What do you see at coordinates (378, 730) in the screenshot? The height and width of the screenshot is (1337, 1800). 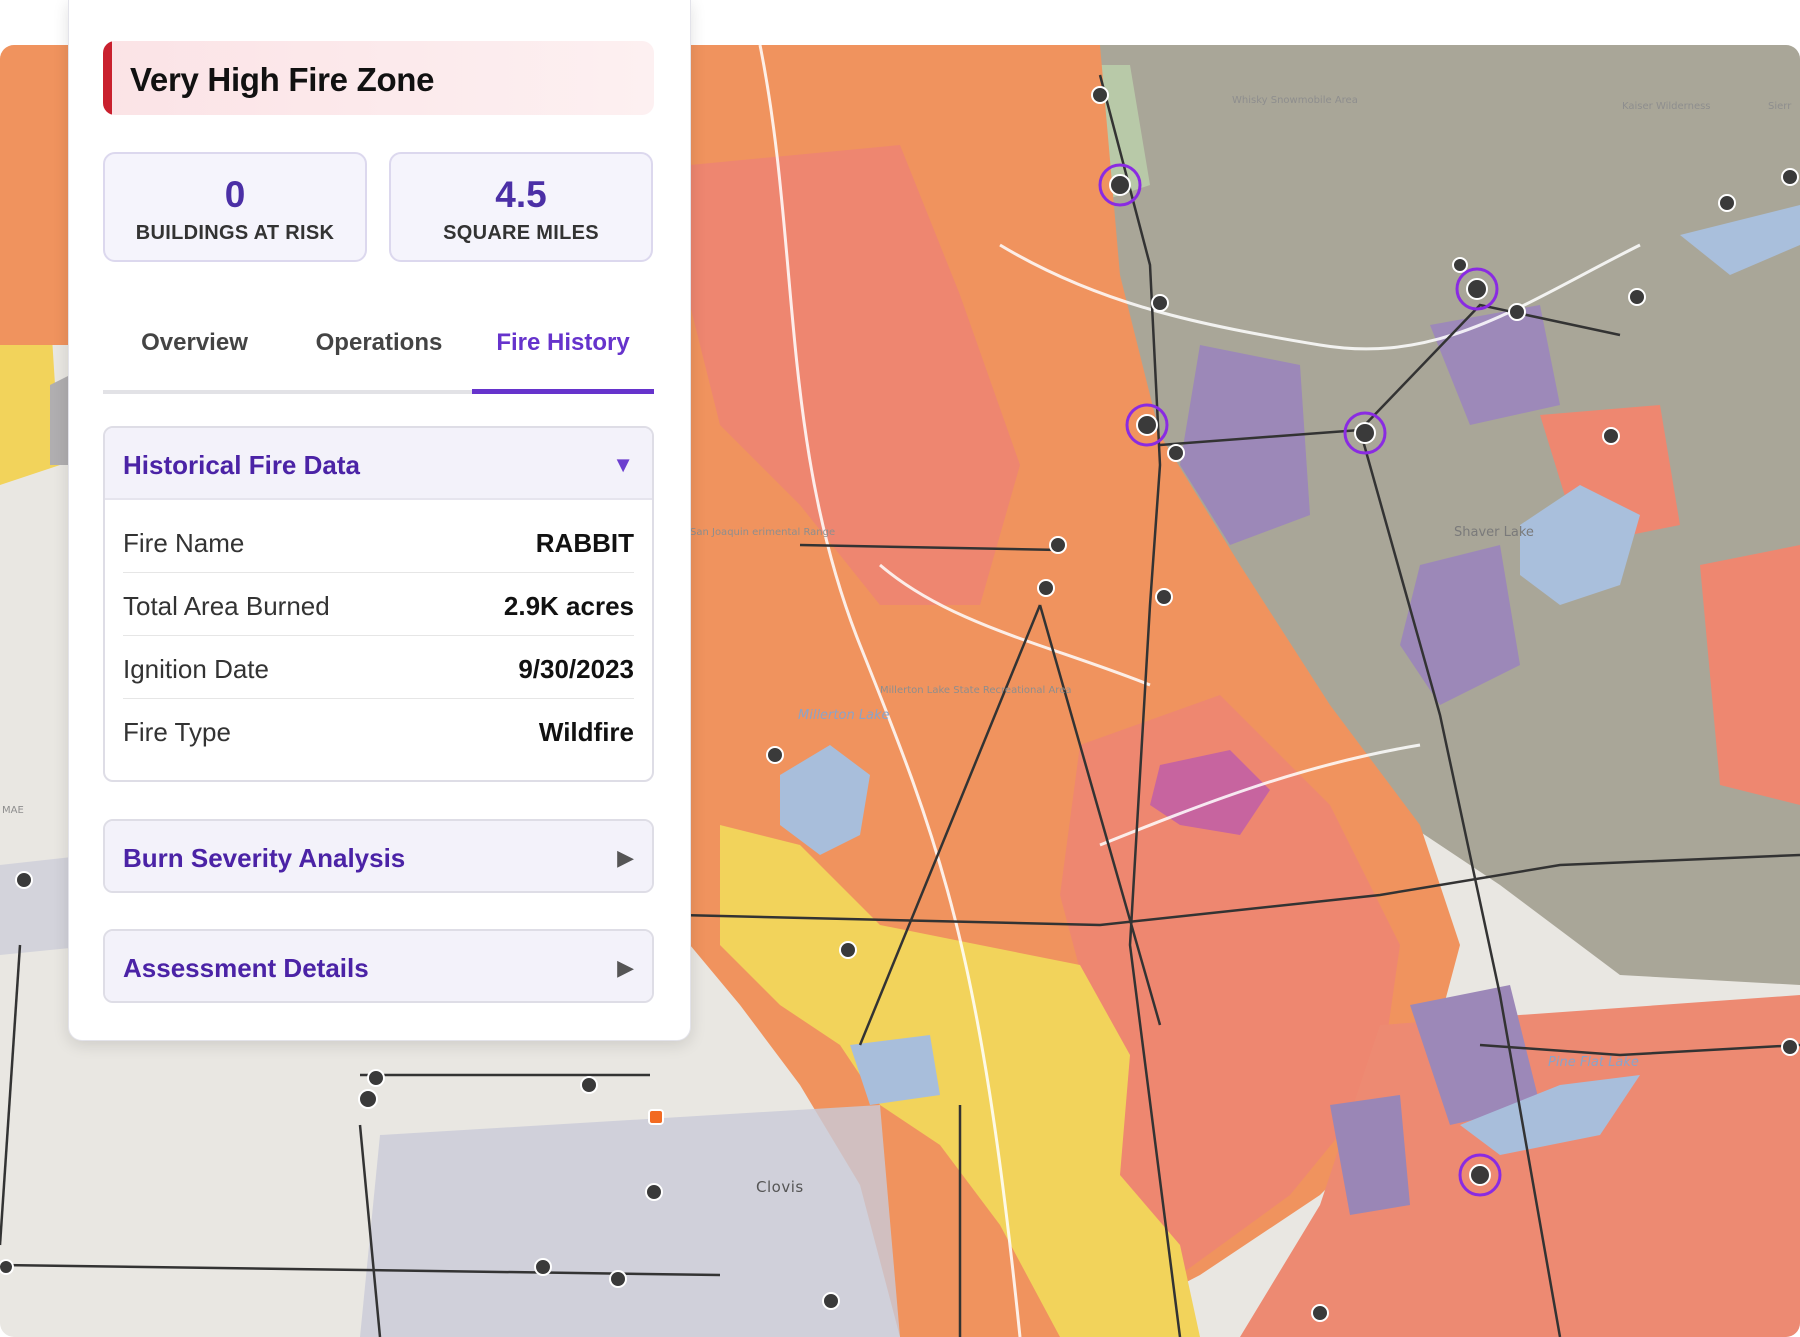 I see `data-row-fire-type: Fire Type Wildfire` at bounding box center [378, 730].